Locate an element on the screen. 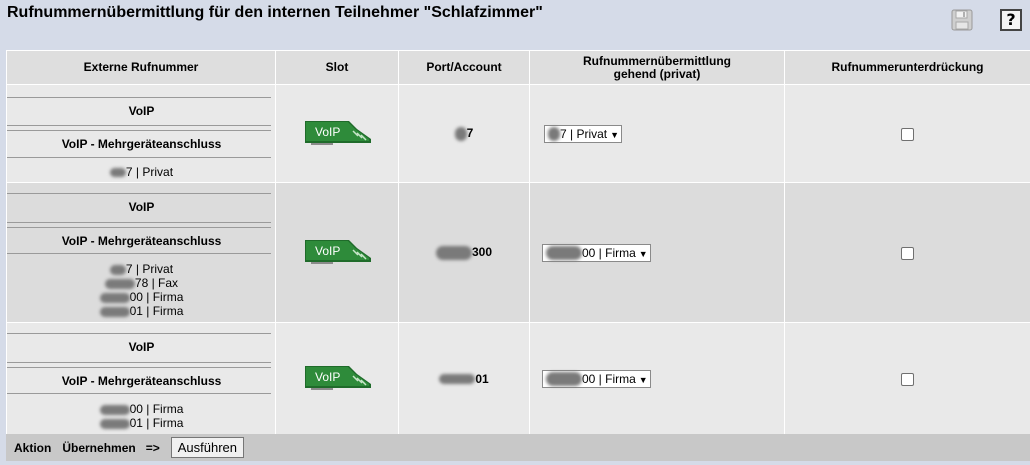  transmit-cell: 7 | Privat ▼ is located at coordinates (657, 133).